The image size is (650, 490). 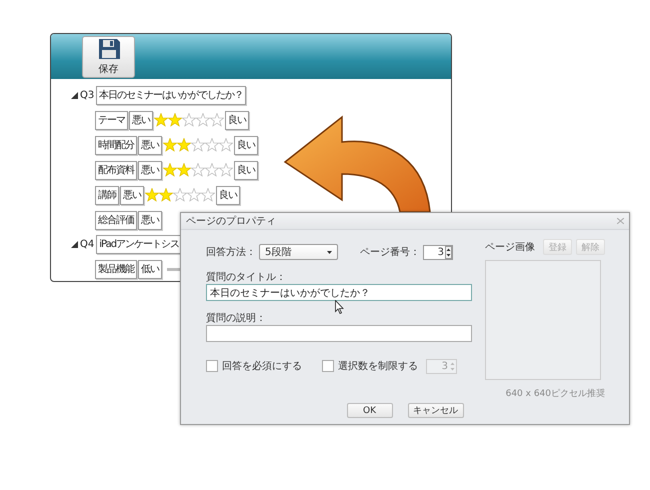 What do you see at coordinates (436, 410) in the screenshot?
I see `dialog-button: キャンセル` at bounding box center [436, 410].